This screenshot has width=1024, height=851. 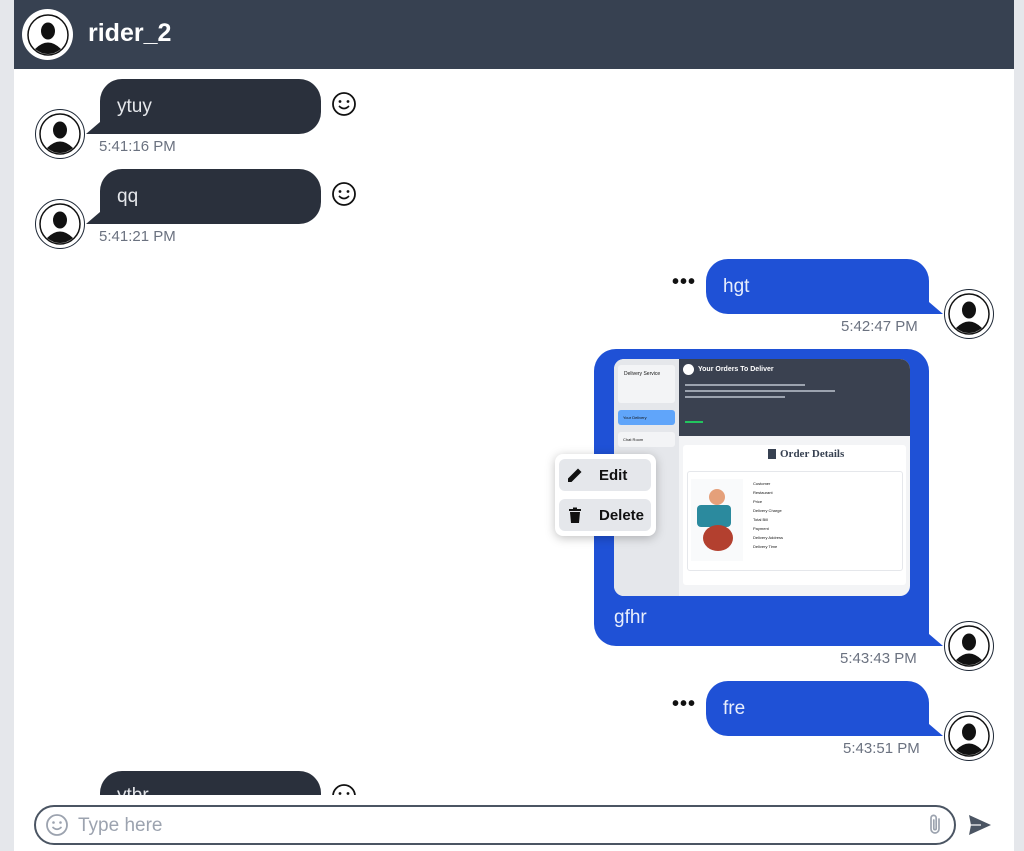 I want to click on edit-menu-item: Edit, so click(x=605, y=475).